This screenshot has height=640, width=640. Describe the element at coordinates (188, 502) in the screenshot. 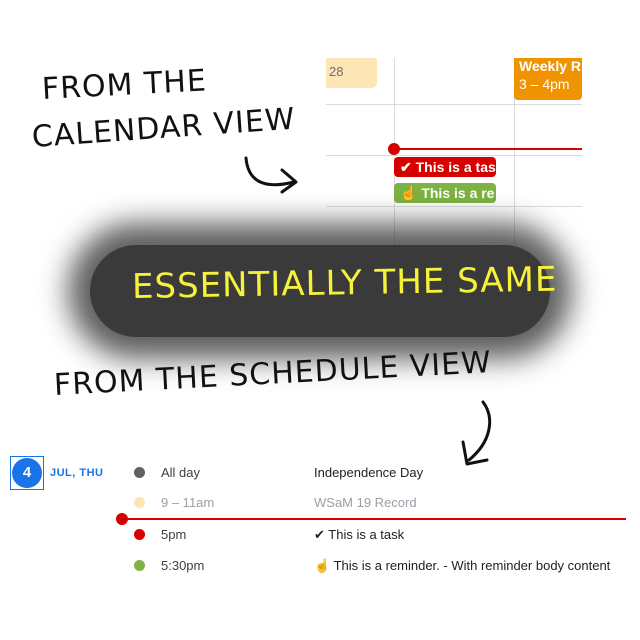

I see `event-time: 9 – 11am` at that location.